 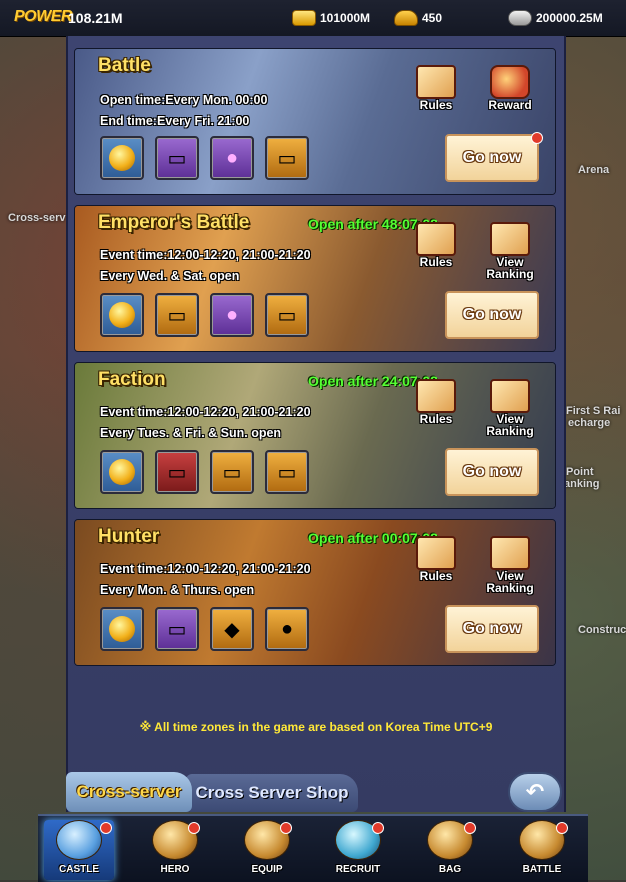 I want to click on tab-strip: Cross Server Shop Cross-server ↶, so click(x=314, y=792).